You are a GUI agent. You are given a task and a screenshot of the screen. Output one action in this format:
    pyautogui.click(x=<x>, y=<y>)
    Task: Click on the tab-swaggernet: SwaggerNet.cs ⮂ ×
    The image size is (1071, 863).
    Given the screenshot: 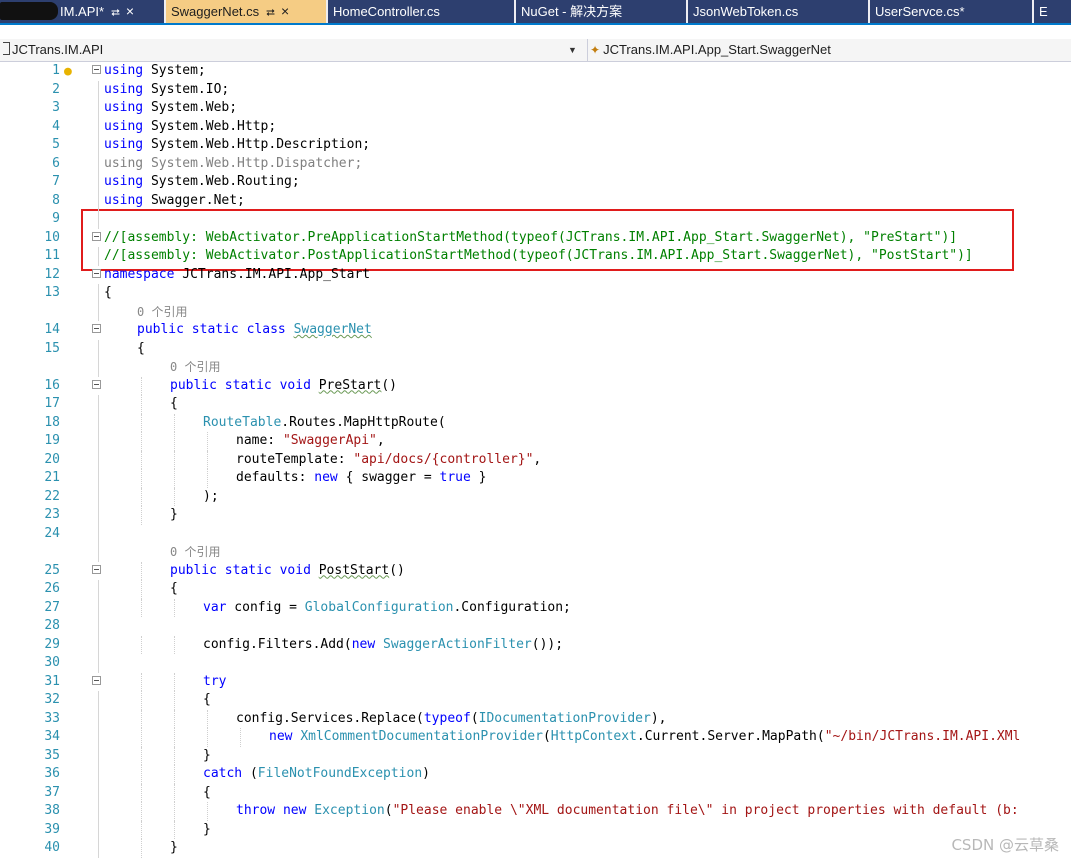 What is the action you would take?
    pyautogui.click(x=246, y=11)
    